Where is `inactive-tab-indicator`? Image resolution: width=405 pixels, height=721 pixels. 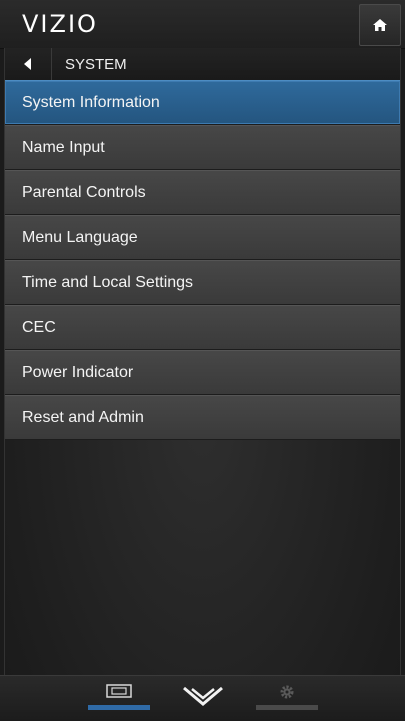 inactive-tab-indicator is located at coordinates (287, 707).